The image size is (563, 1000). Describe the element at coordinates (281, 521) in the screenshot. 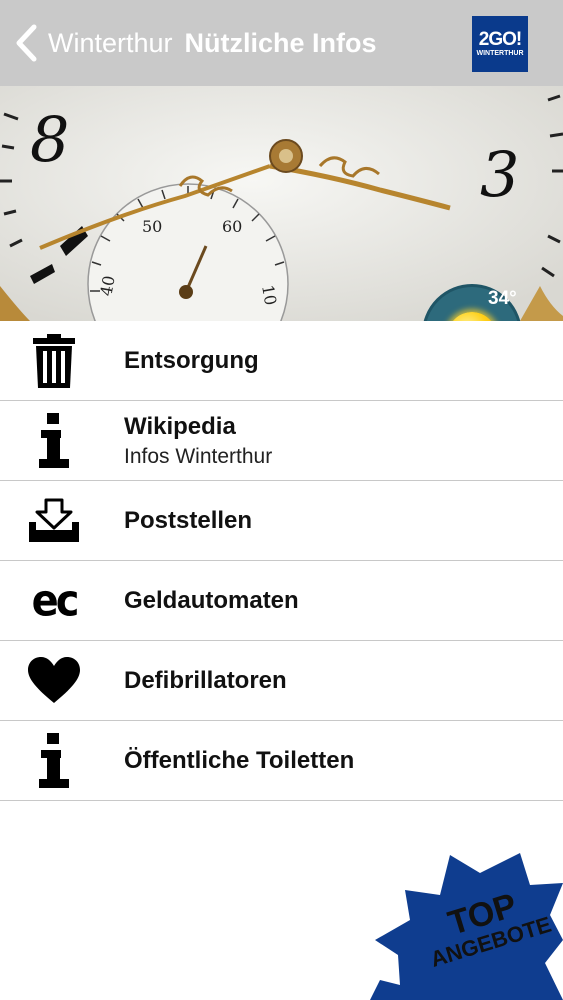

I see `list-item-poststellen: Poststellen` at that location.